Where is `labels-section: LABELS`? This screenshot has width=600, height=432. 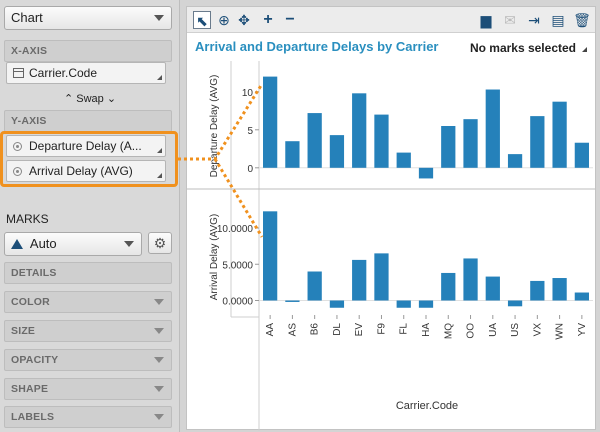 labels-section: LABELS is located at coordinates (88, 417).